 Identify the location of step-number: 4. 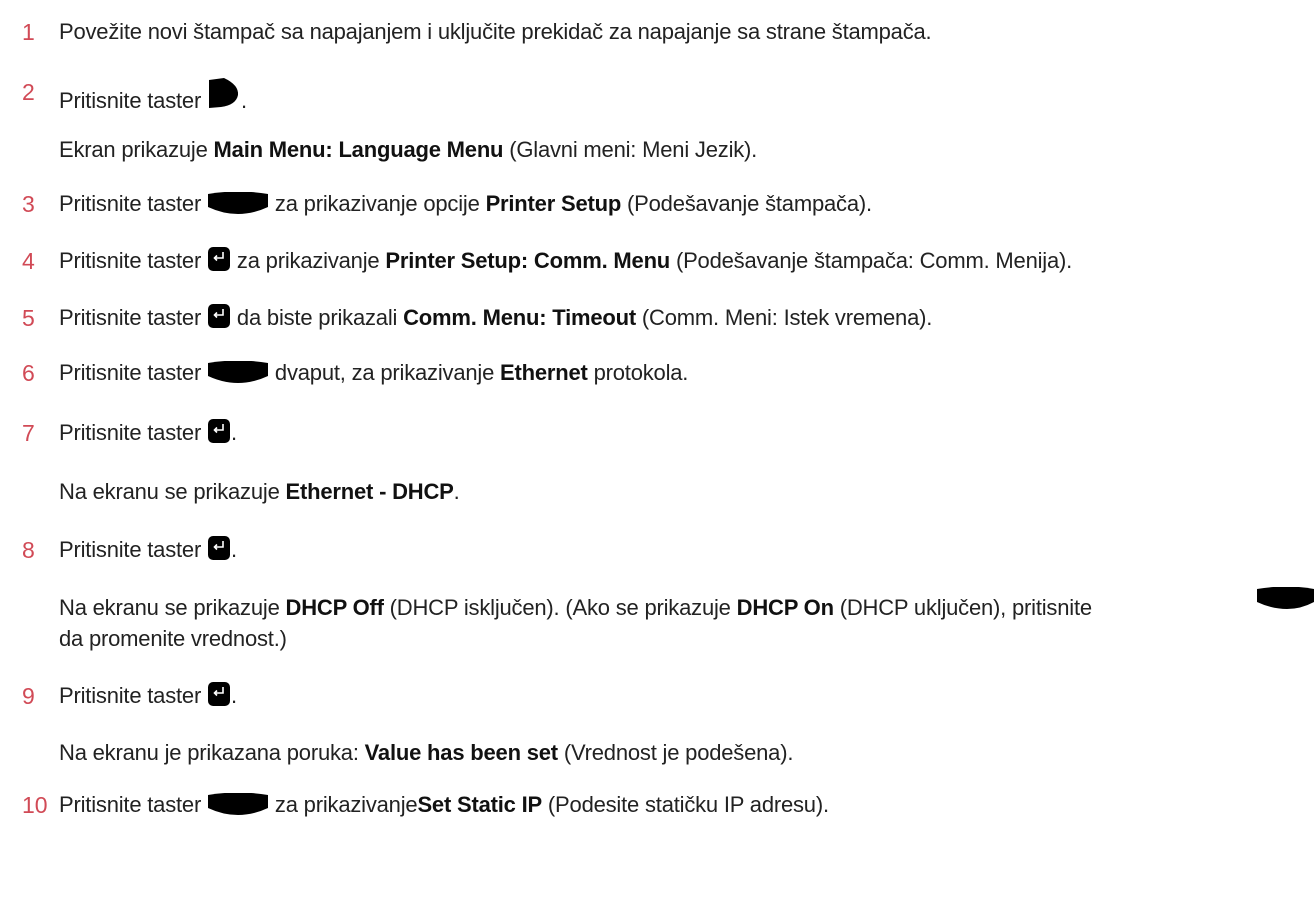
(28, 261).